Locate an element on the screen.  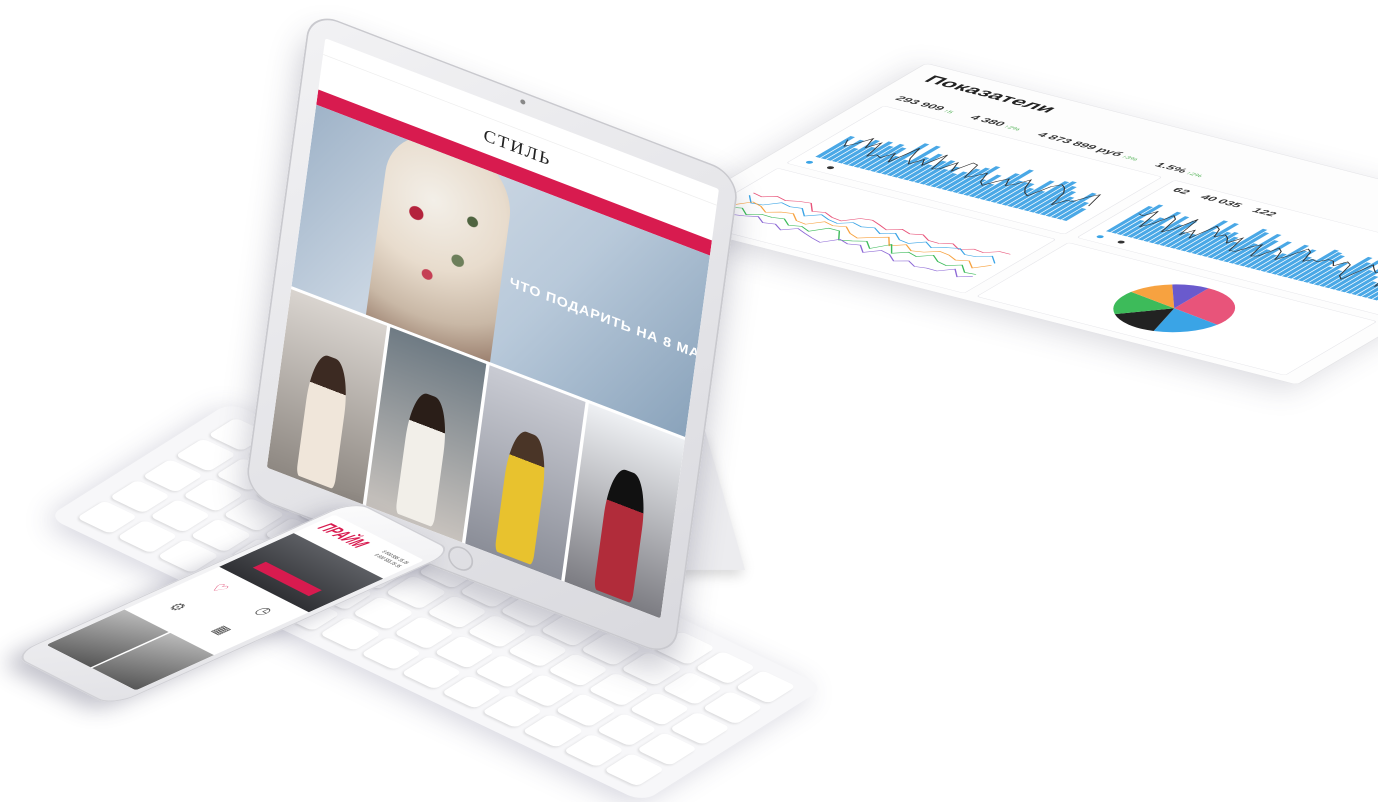
hero-title: ЧТО ПОДАРИТЬ НА 8 МАРТА is located at coordinates (609, 324).